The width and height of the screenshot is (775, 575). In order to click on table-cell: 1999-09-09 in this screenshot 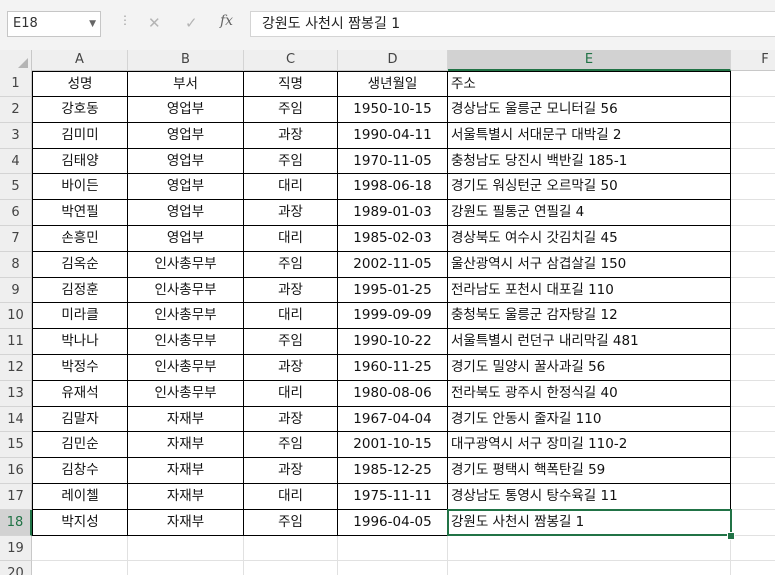, I will do `click(393, 316)`.